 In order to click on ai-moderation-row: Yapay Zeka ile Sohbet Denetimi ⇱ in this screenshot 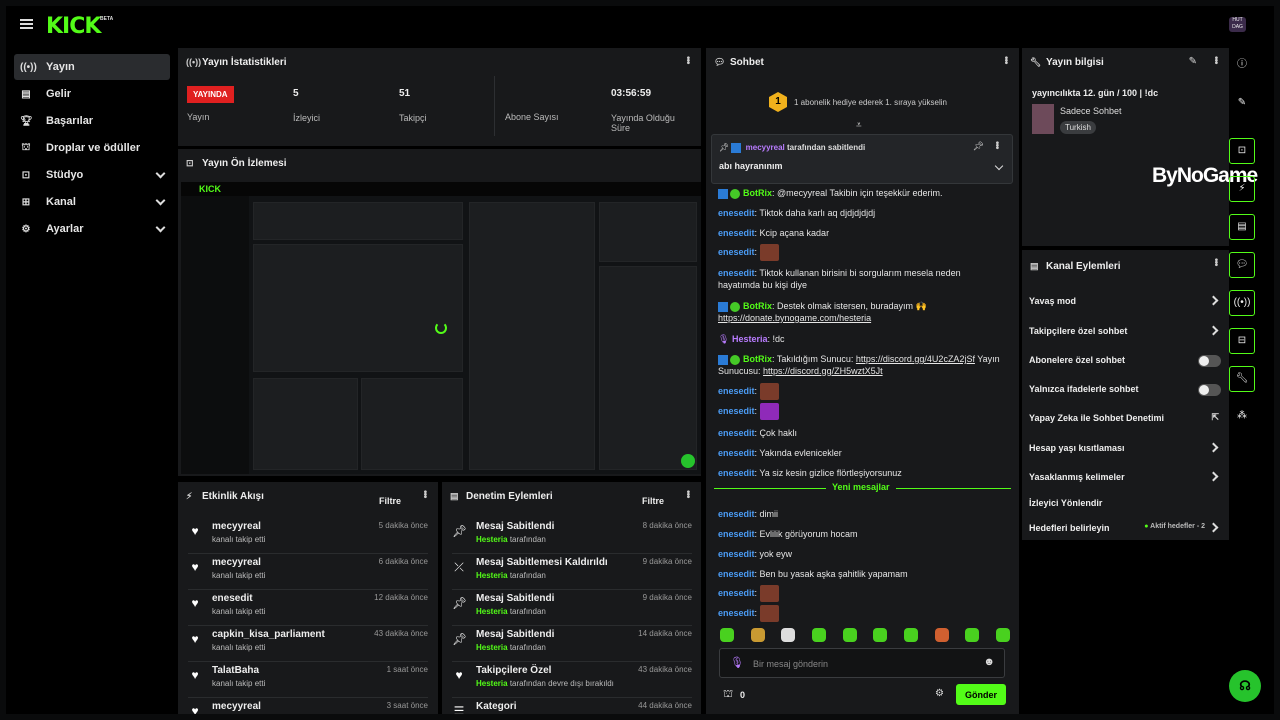, I will do `click(1125, 418)`.